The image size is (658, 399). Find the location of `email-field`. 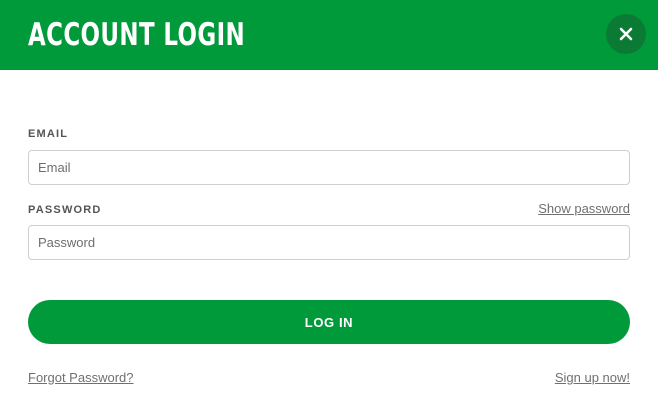

email-field is located at coordinates (329, 167).